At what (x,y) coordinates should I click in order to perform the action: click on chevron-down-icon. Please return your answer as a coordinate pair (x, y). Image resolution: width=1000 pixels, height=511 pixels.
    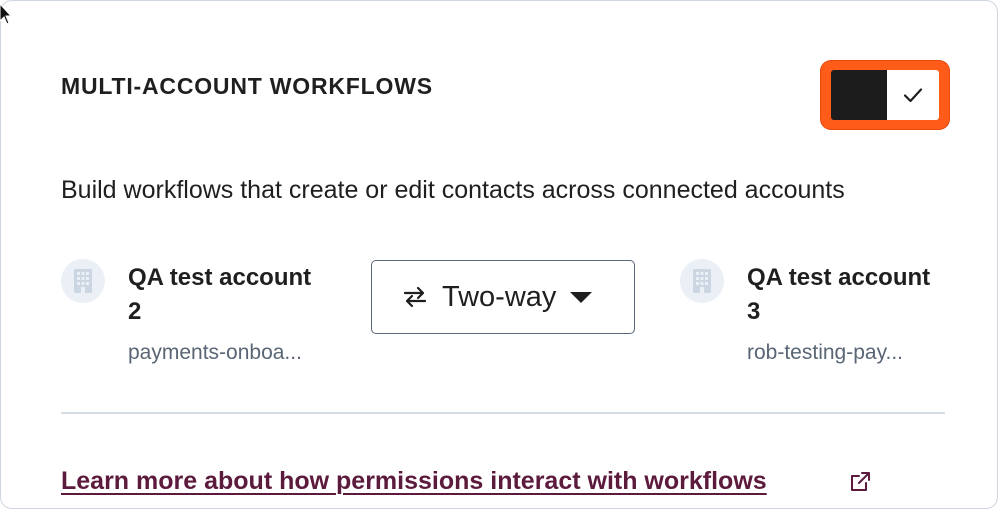
    Looking at the image, I should click on (581, 297).